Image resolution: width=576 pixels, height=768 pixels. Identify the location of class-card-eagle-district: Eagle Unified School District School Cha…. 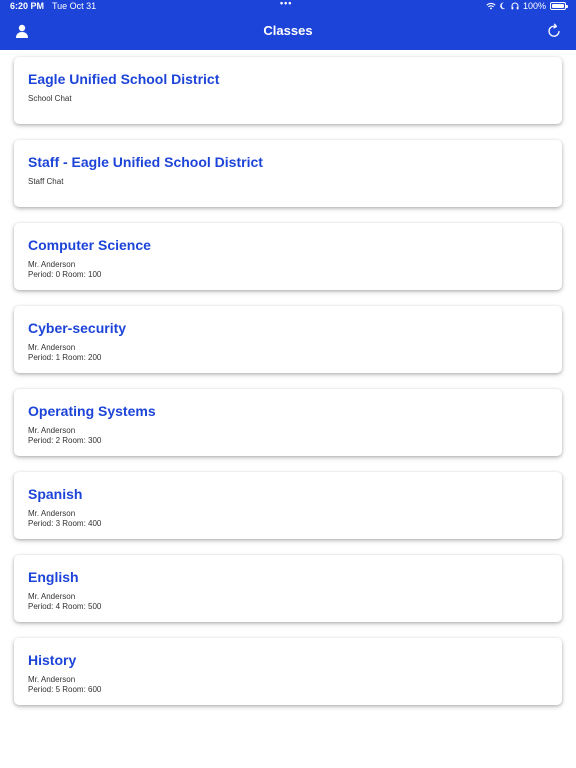
(288, 90).